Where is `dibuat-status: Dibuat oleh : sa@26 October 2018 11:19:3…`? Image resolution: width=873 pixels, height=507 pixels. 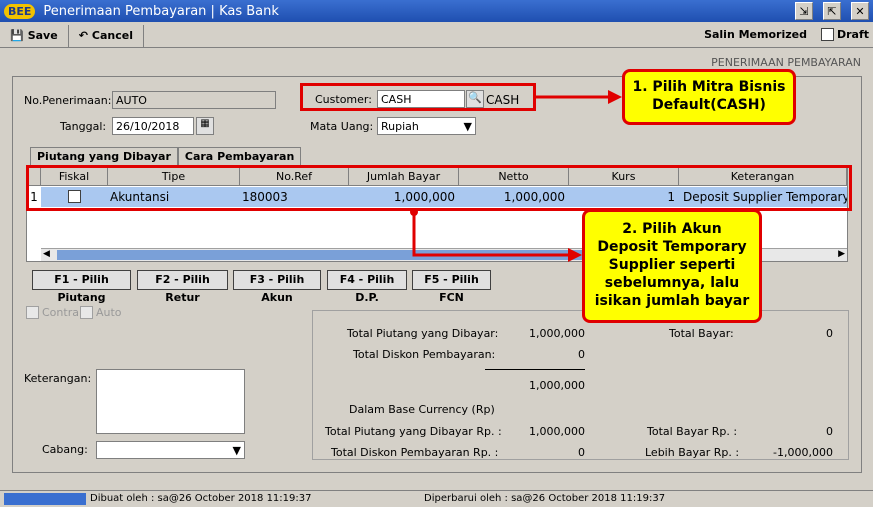
dibuat-status: Dibuat oleh : sa@26 October 2018 11:19:3… is located at coordinates (201, 498).